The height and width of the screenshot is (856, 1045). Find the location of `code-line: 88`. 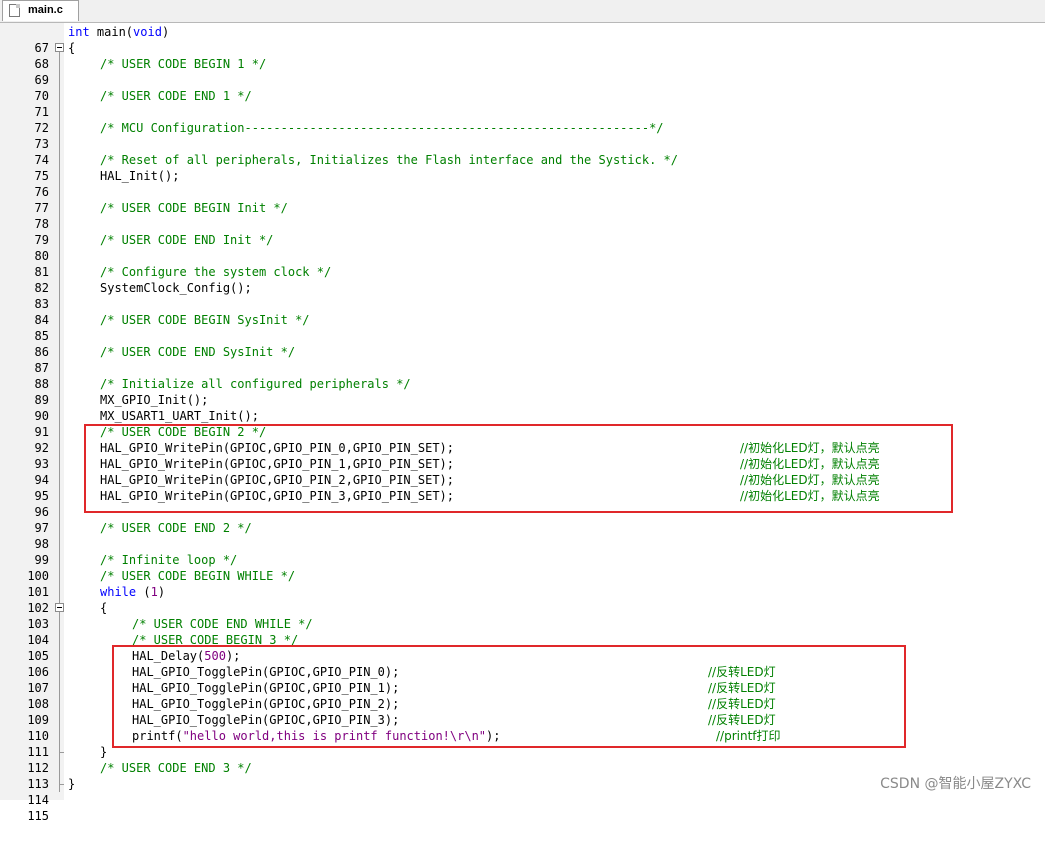

code-line: 88 is located at coordinates (522, 375).